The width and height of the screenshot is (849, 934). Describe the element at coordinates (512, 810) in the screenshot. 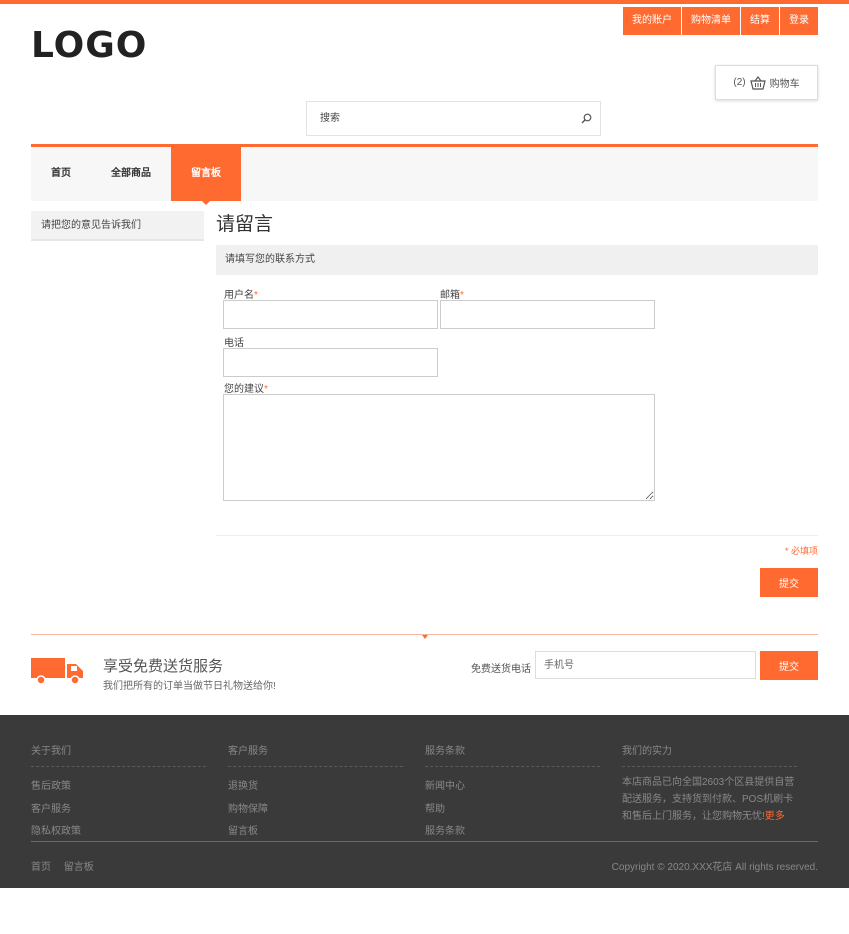

I see `footer-link: 帮助` at that location.